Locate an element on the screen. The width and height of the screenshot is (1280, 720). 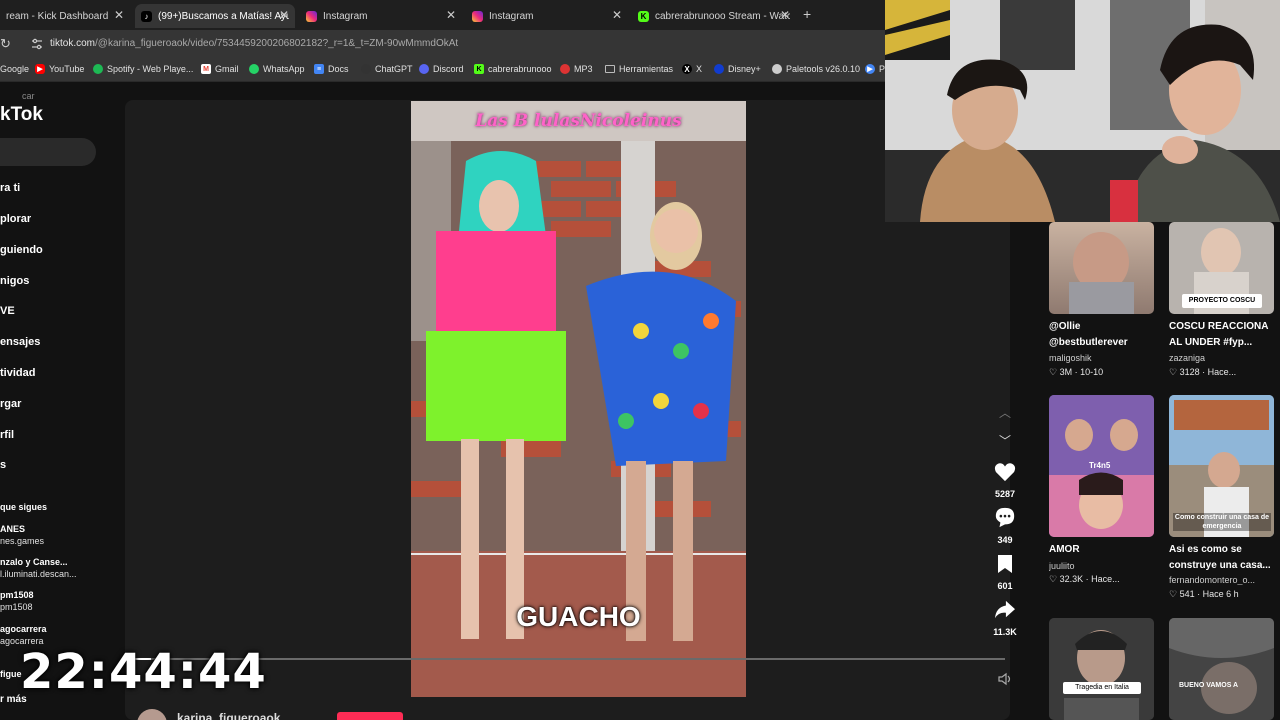
tab-kick-dashboard: ream - Kick Dashboard ✕ is located at coordinates (65, 16).